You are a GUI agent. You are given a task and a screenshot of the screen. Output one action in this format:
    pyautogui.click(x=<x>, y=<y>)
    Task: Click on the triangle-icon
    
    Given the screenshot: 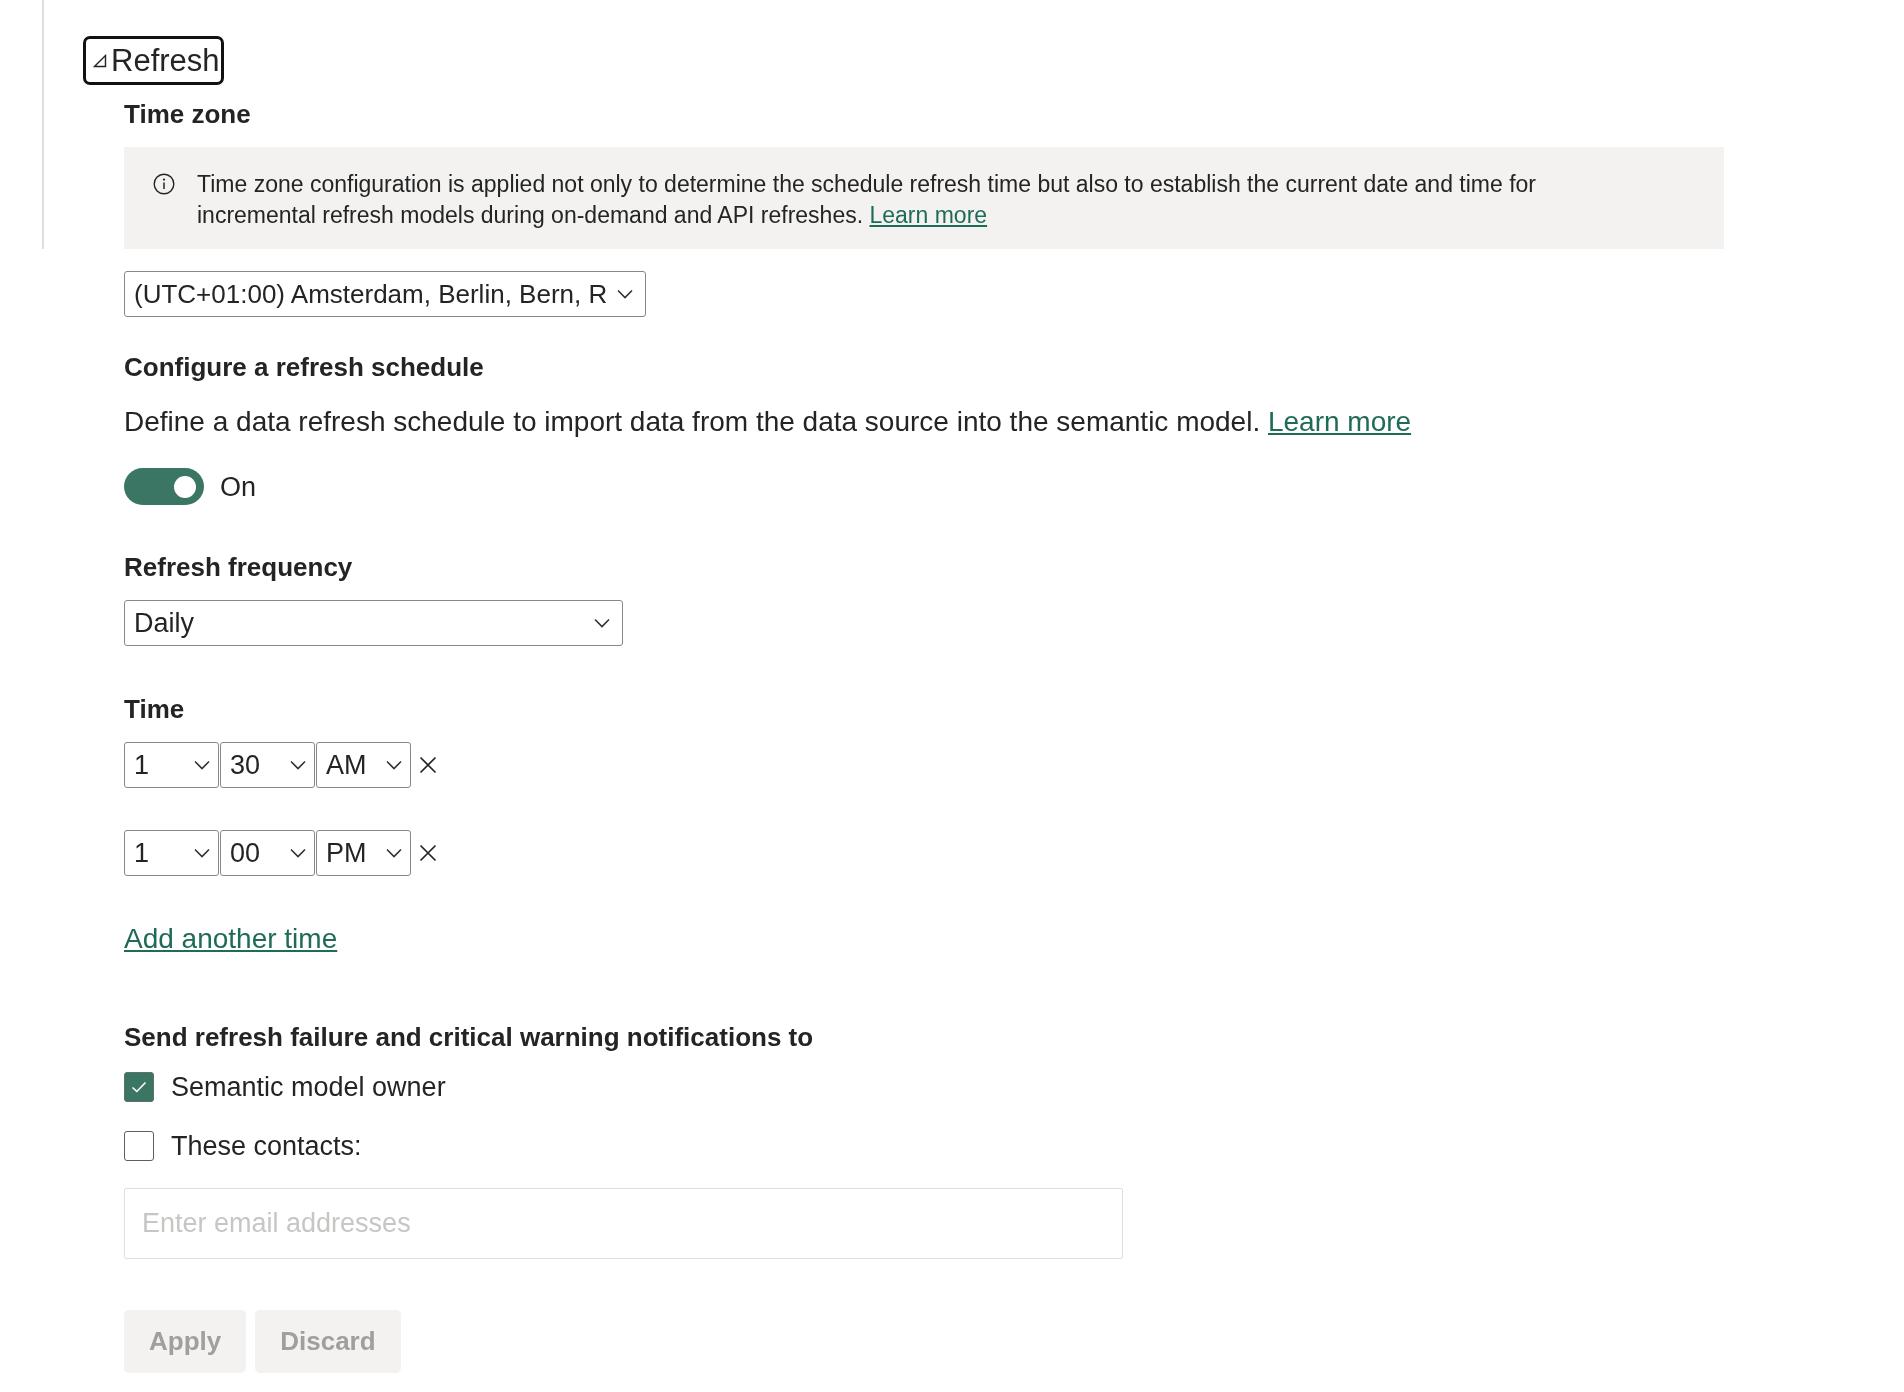 What is the action you would take?
    pyautogui.click(x=100, y=60)
    